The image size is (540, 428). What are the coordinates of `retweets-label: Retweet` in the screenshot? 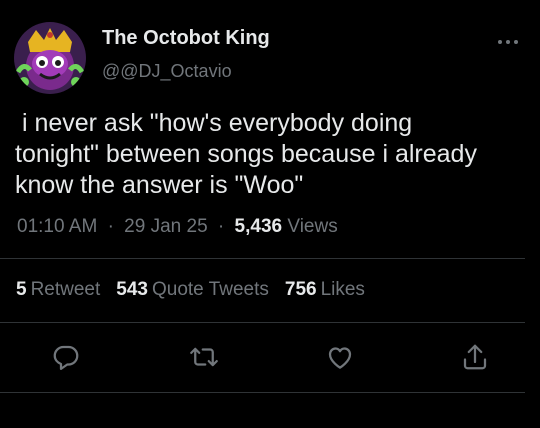 It's located at (65, 289).